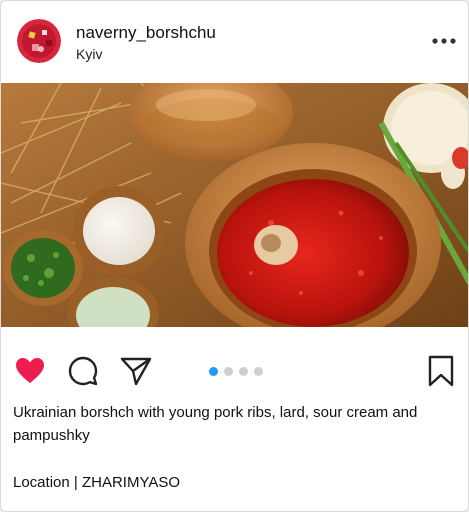 The width and height of the screenshot is (469, 512). I want to click on carousel-indicator, so click(236, 371).